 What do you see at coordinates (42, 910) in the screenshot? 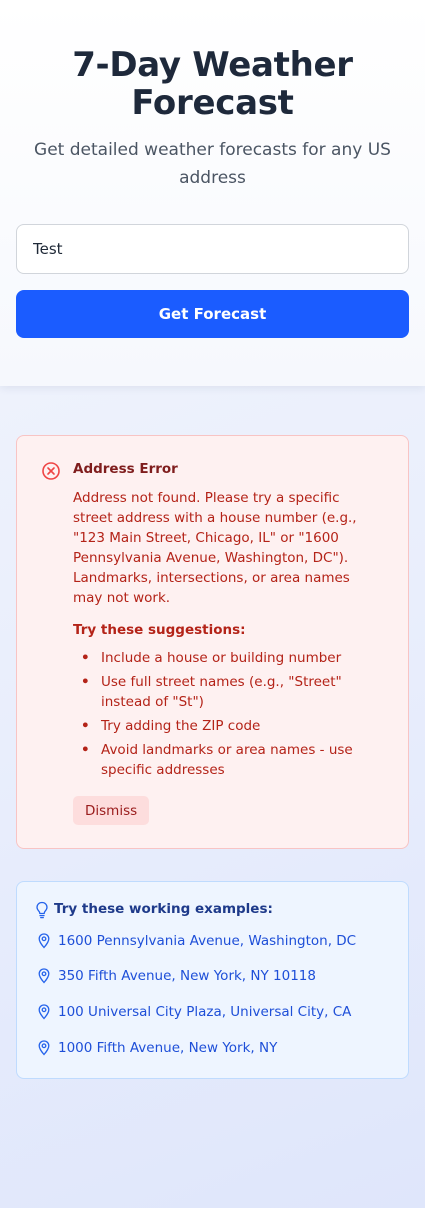
I see `lightbulb-icon` at bounding box center [42, 910].